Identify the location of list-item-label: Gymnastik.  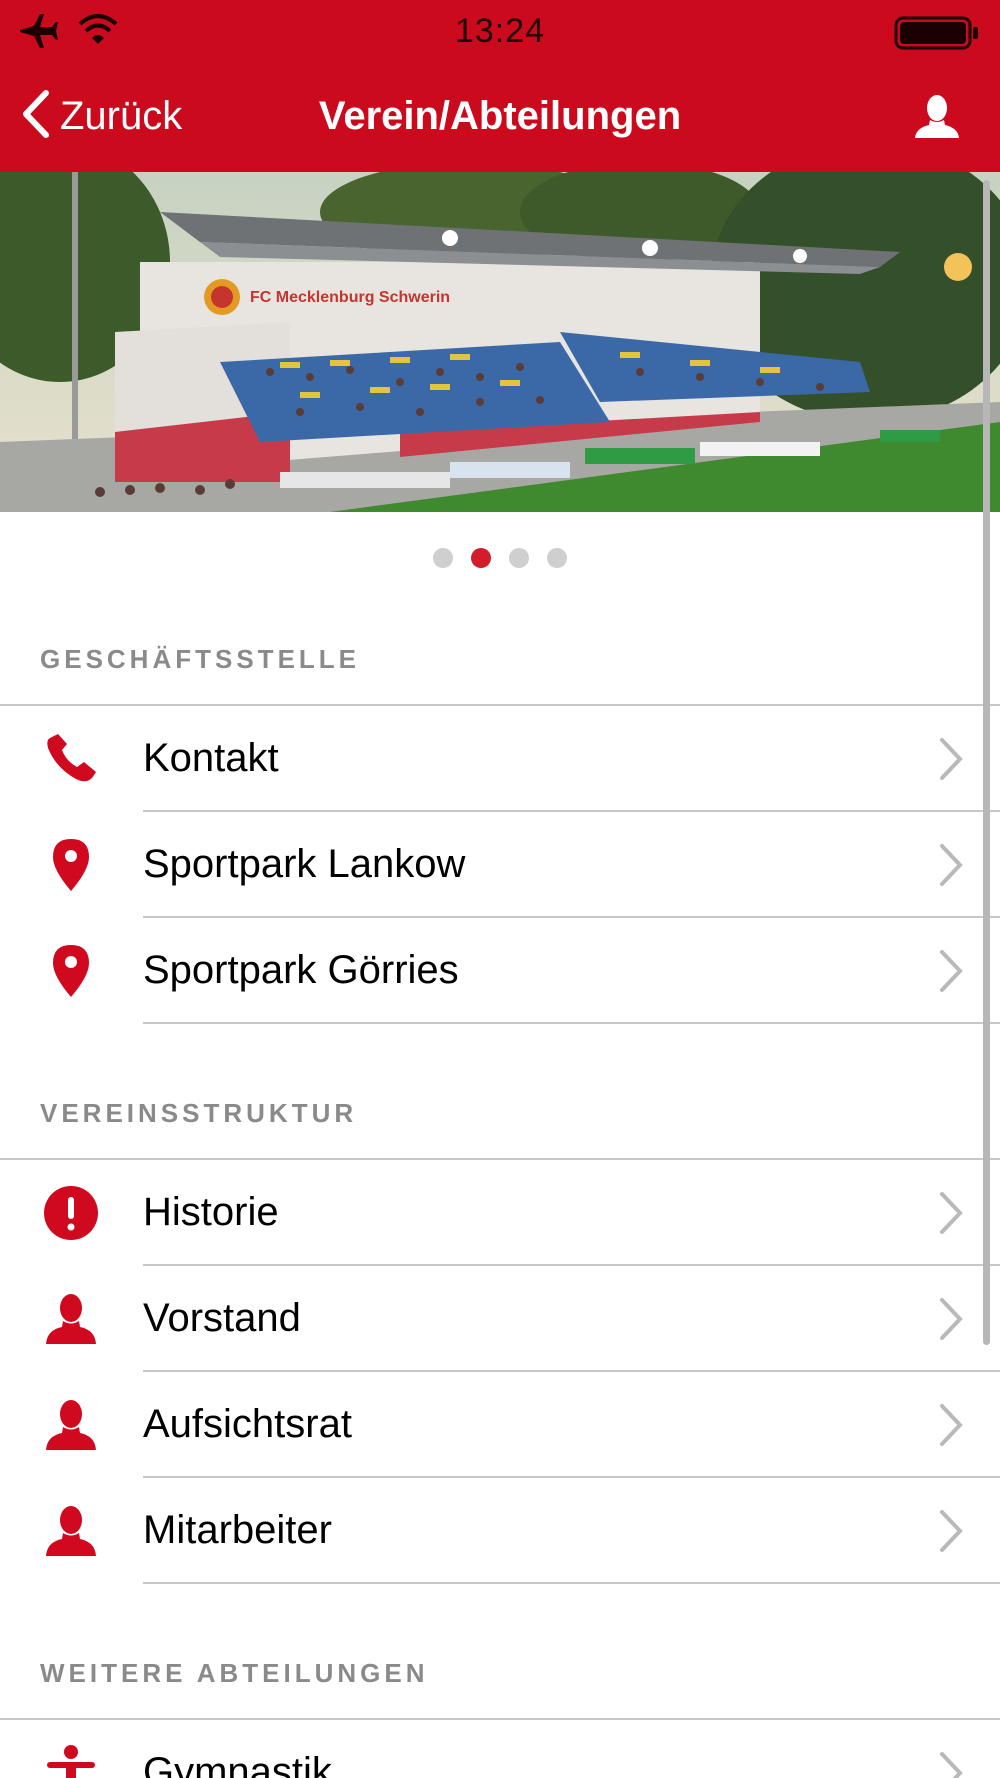
(237, 1764).